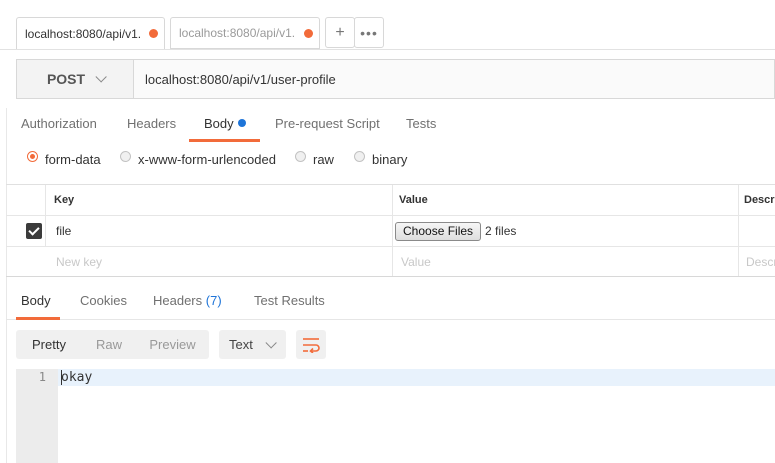  What do you see at coordinates (327, 123) in the screenshot?
I see `tab-pre-request-script: Pre-request Script` at bounding box center [327, 123].